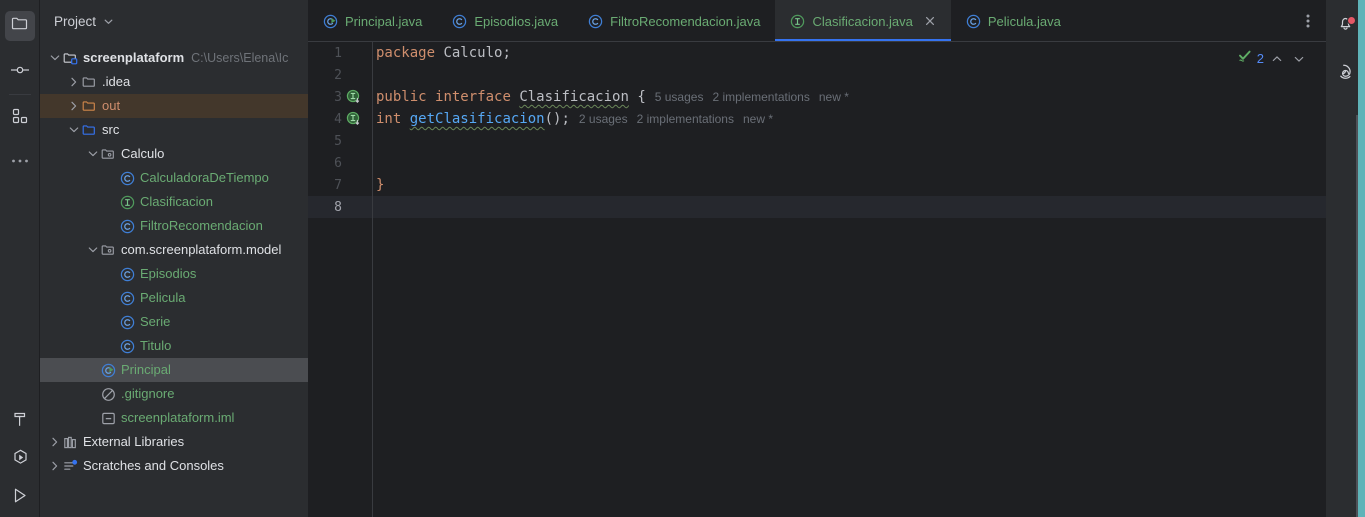  I want to click on project-panel-header: Project, so click(174, 21).